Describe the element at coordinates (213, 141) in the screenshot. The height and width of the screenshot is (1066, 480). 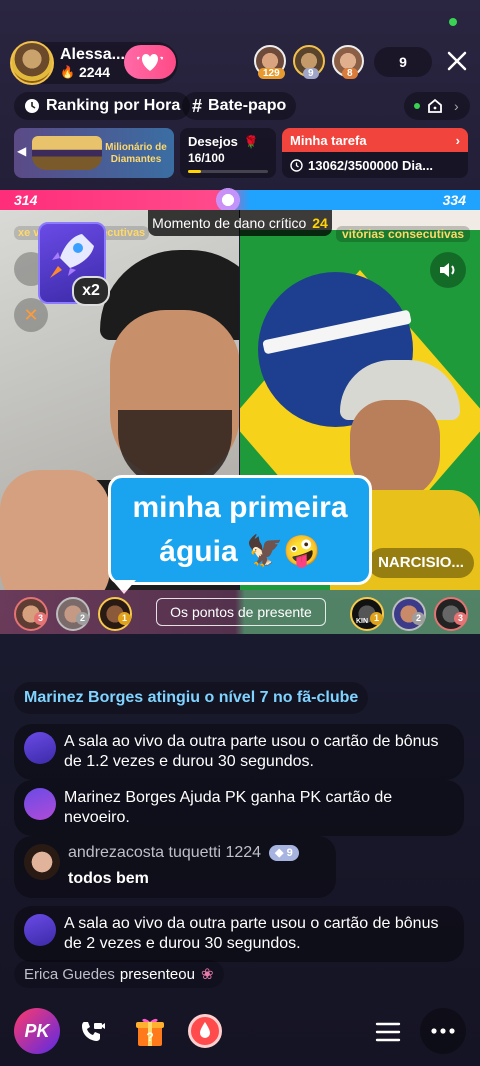
I see `wishes-label: Desejos` at that location.